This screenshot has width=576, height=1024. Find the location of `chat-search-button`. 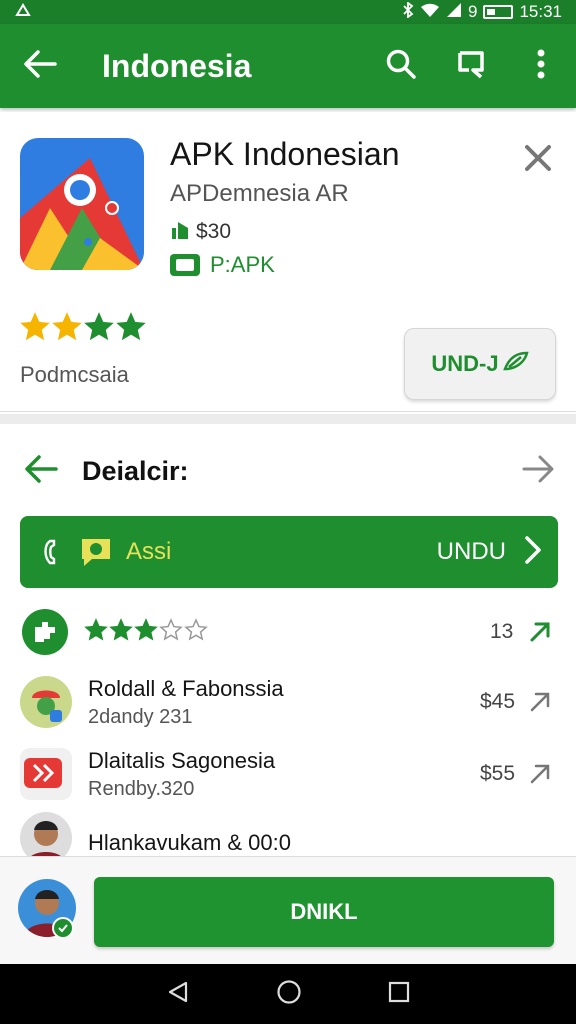

chat-search-button is located at coordinates (471, 66).